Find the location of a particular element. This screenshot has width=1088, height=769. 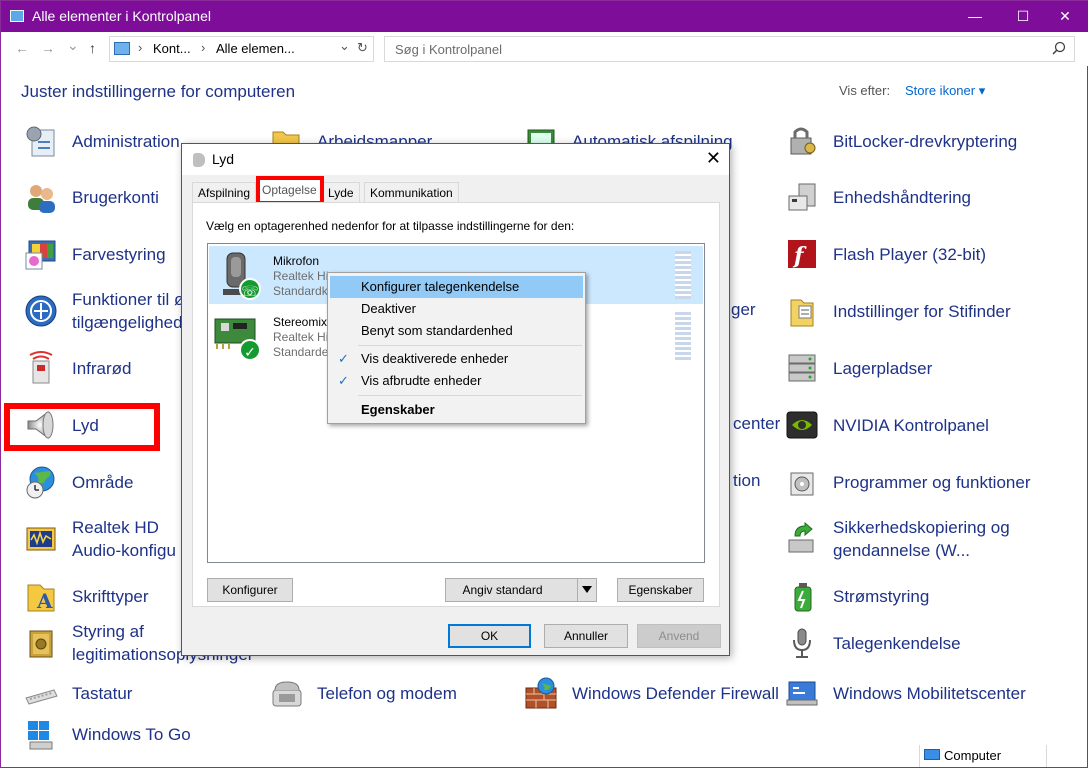

item-realtek: Realtek HD Audio-konfigu is located at coordinates (99, 539).